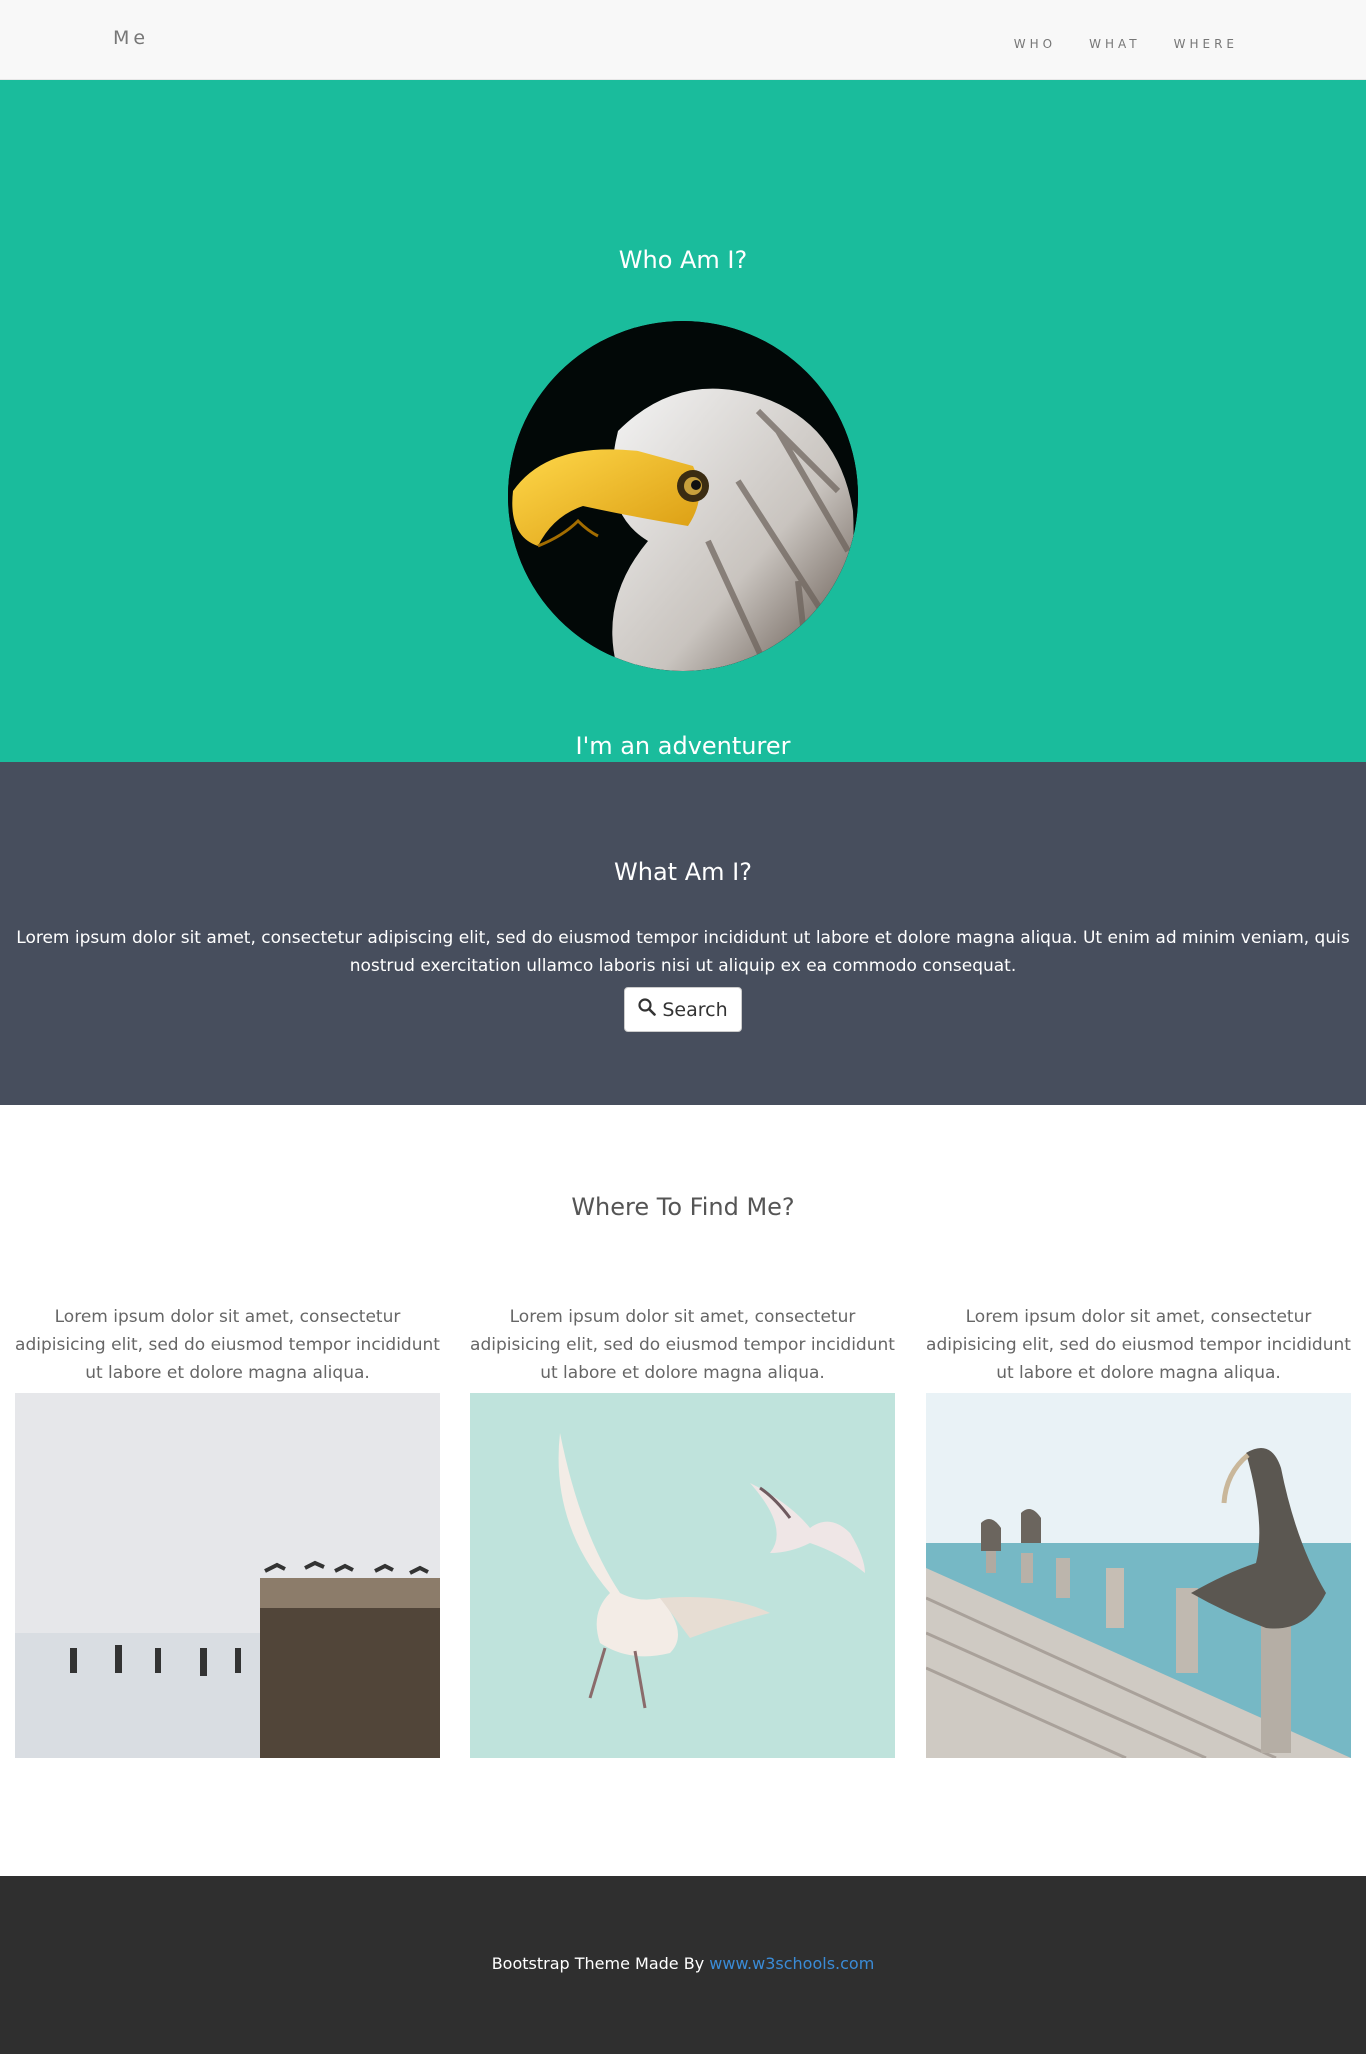  I want to click on seagulls-image, so click(682, 1575).